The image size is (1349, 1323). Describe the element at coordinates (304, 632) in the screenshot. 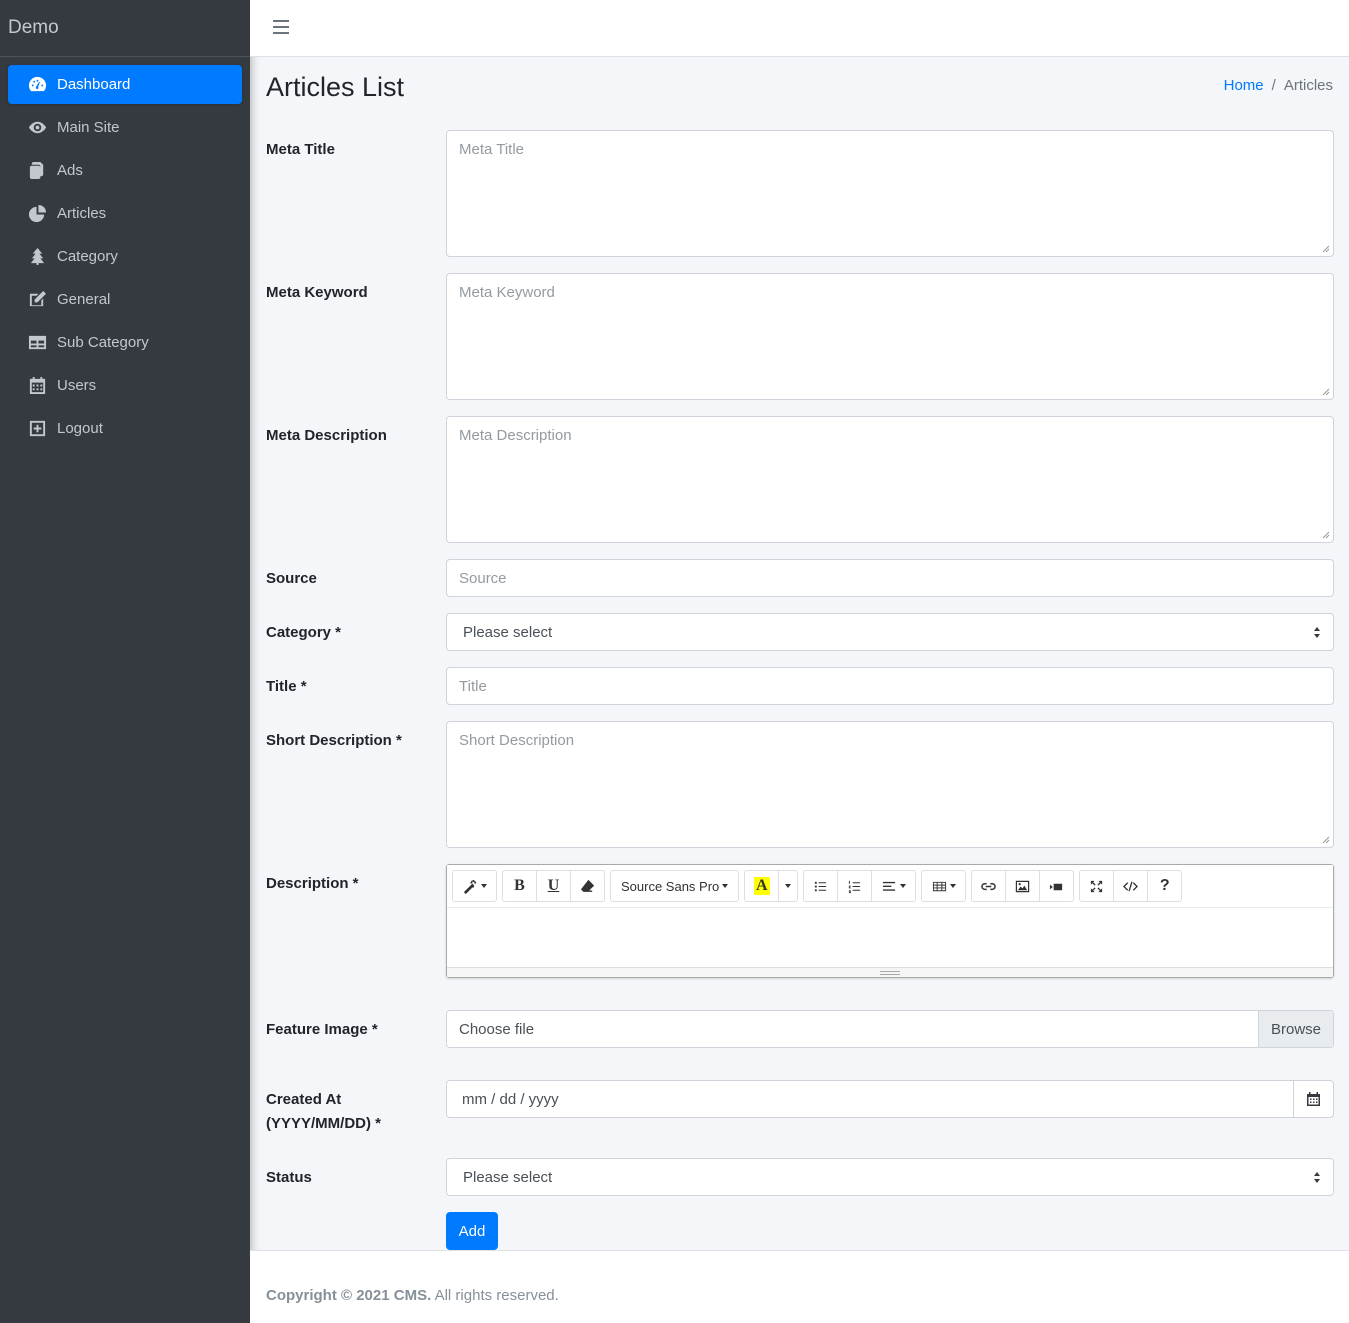

I see `category-label: Category *` at that location.